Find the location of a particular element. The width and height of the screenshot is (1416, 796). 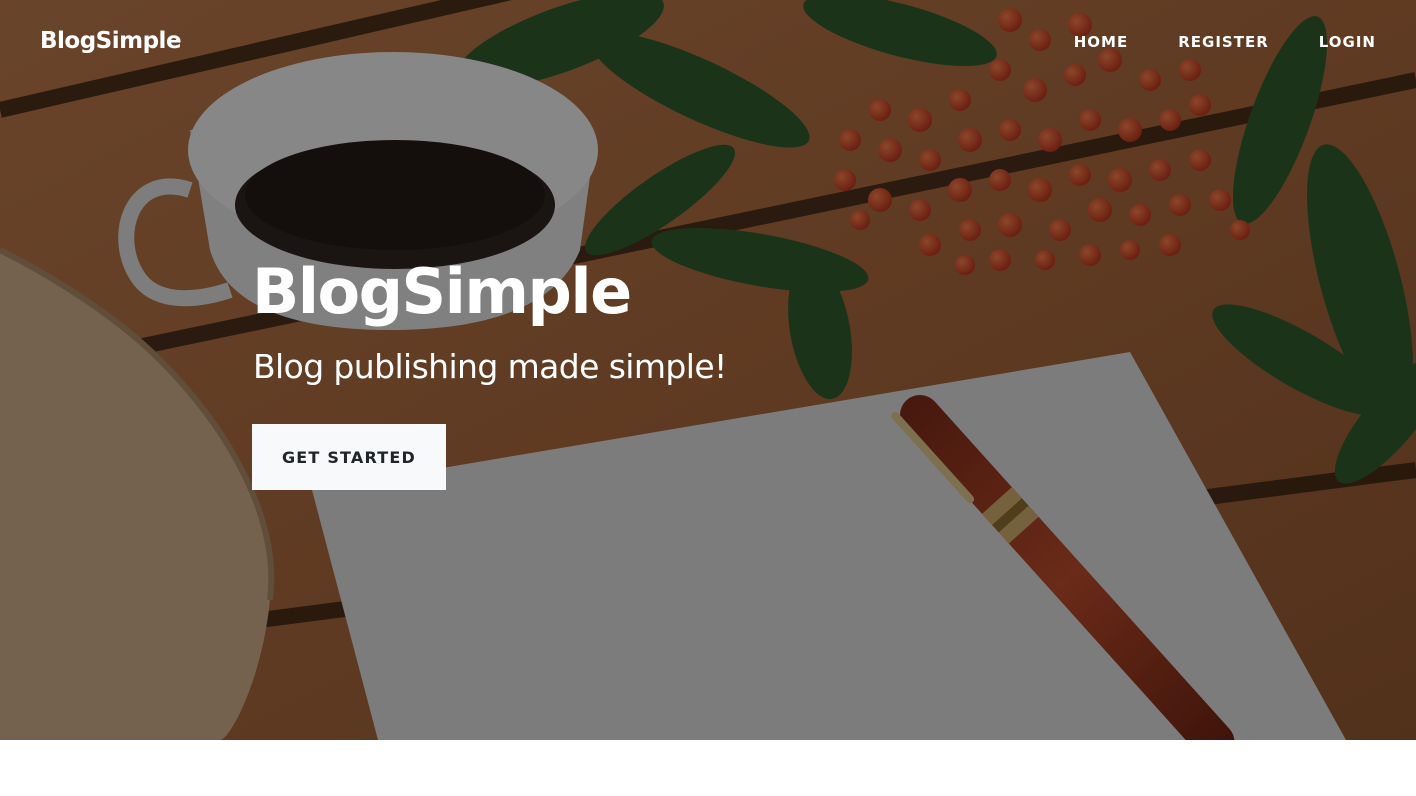

brand-logo-link: BlogSimple is located at coordinates (111, 41).